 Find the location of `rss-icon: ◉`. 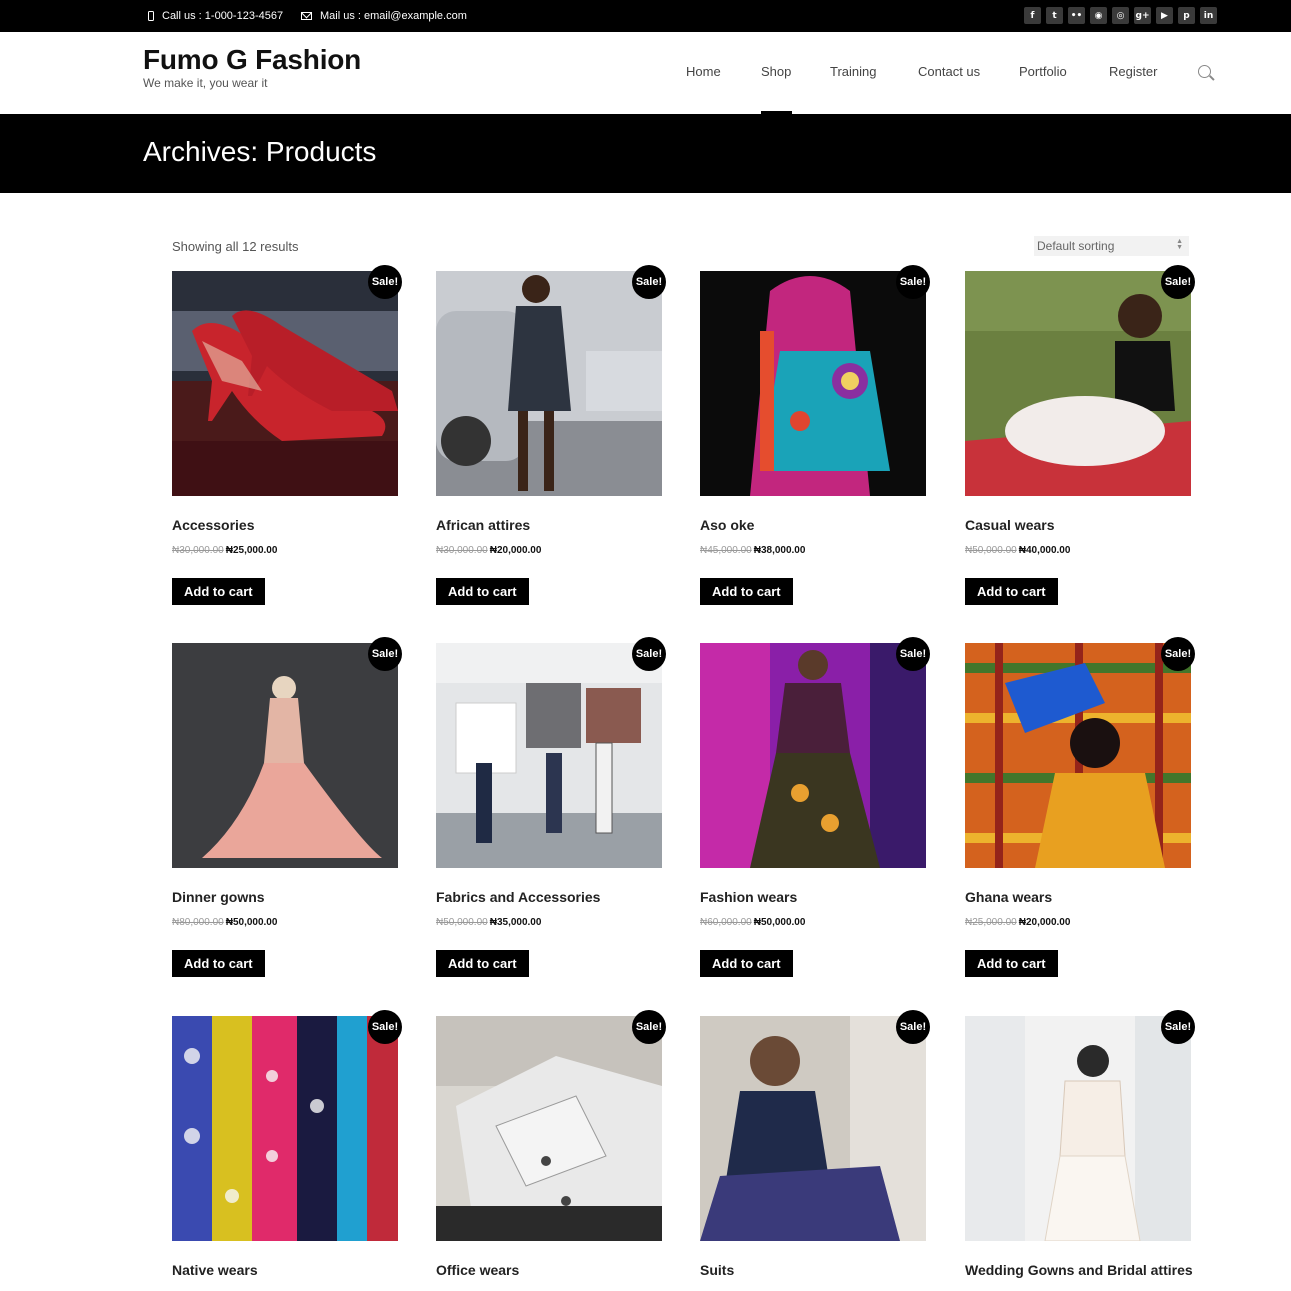

rss-icon: ◉ is located at coordinates (1098, 15).